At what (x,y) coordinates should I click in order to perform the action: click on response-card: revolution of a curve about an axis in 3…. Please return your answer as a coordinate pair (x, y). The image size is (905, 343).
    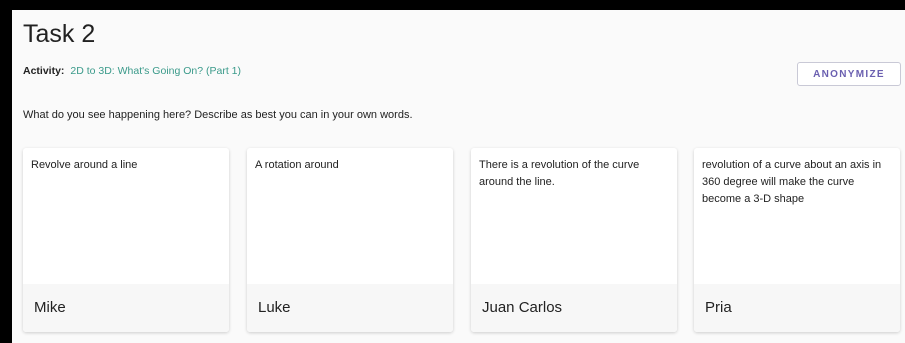
    Looking at the image, I should click on (797, 240).